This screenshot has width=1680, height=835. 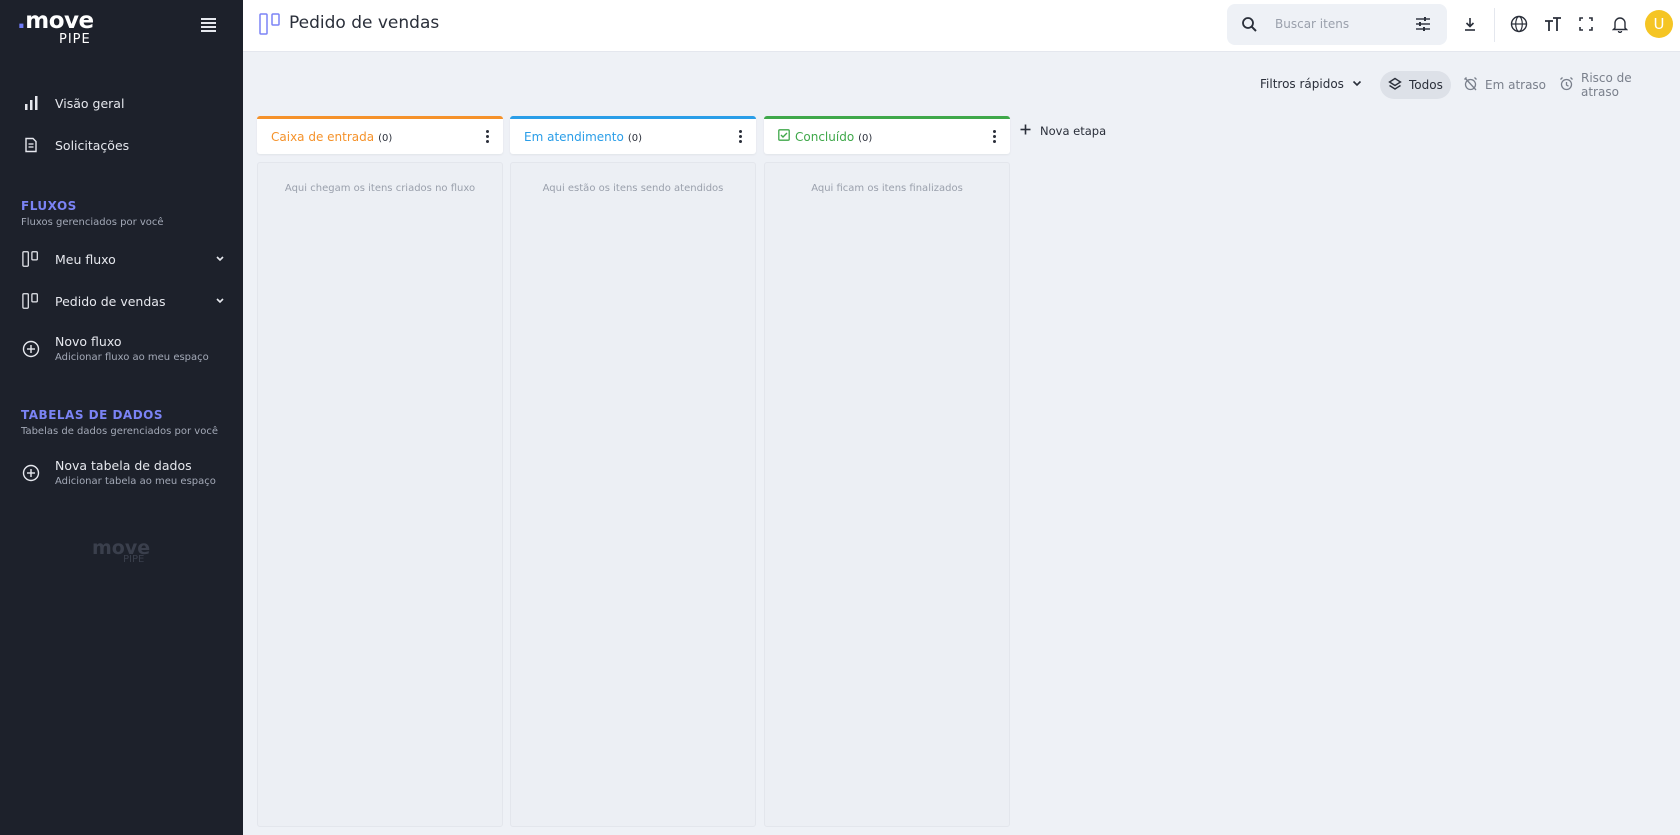 What do you see at coordinates (380, 494) in the screenshot?
I see `column-body: Aqui chegam os itens criados no fluxo` at bounding box center [380, 494].